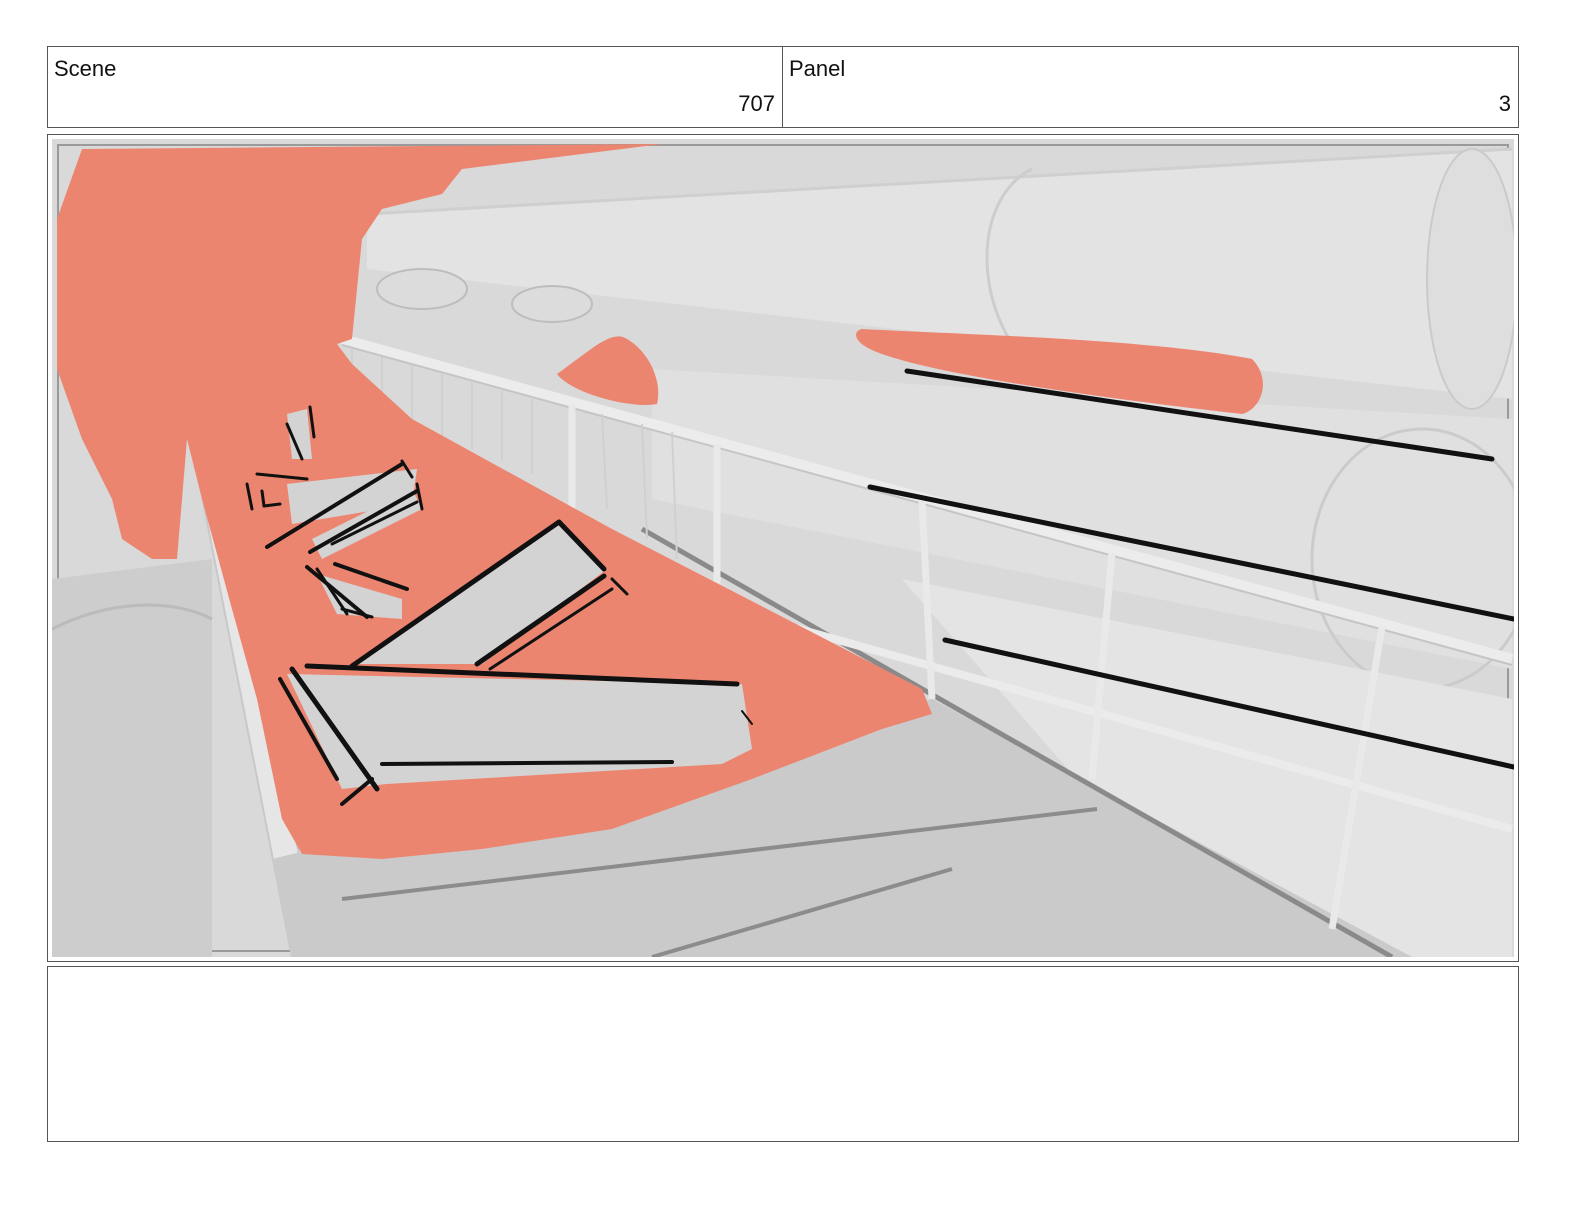 The height and width of the screenshot is (1224, 1584). What do you see at coordinates (1470, 279) in the screenshot?
I see `pipe-flange-right` at bounding box center [1470, 279].